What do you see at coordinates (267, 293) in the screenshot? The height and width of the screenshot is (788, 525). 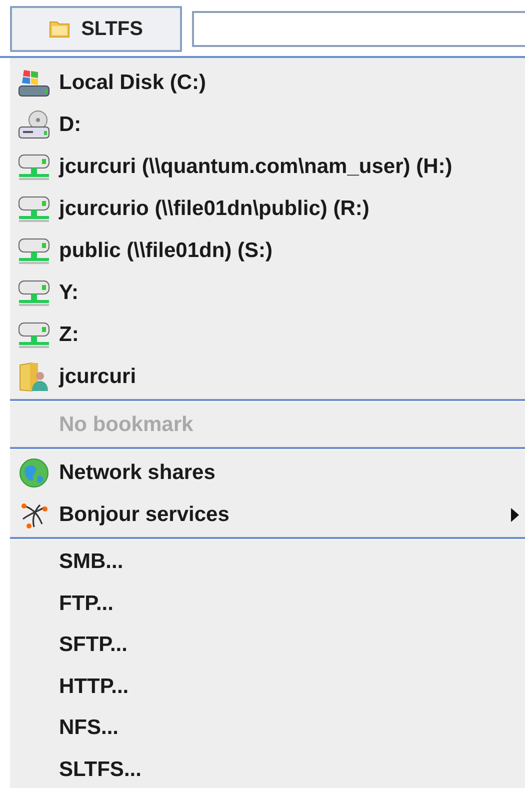 I see `menu-item: Y:` at bounding box center [267, 293].